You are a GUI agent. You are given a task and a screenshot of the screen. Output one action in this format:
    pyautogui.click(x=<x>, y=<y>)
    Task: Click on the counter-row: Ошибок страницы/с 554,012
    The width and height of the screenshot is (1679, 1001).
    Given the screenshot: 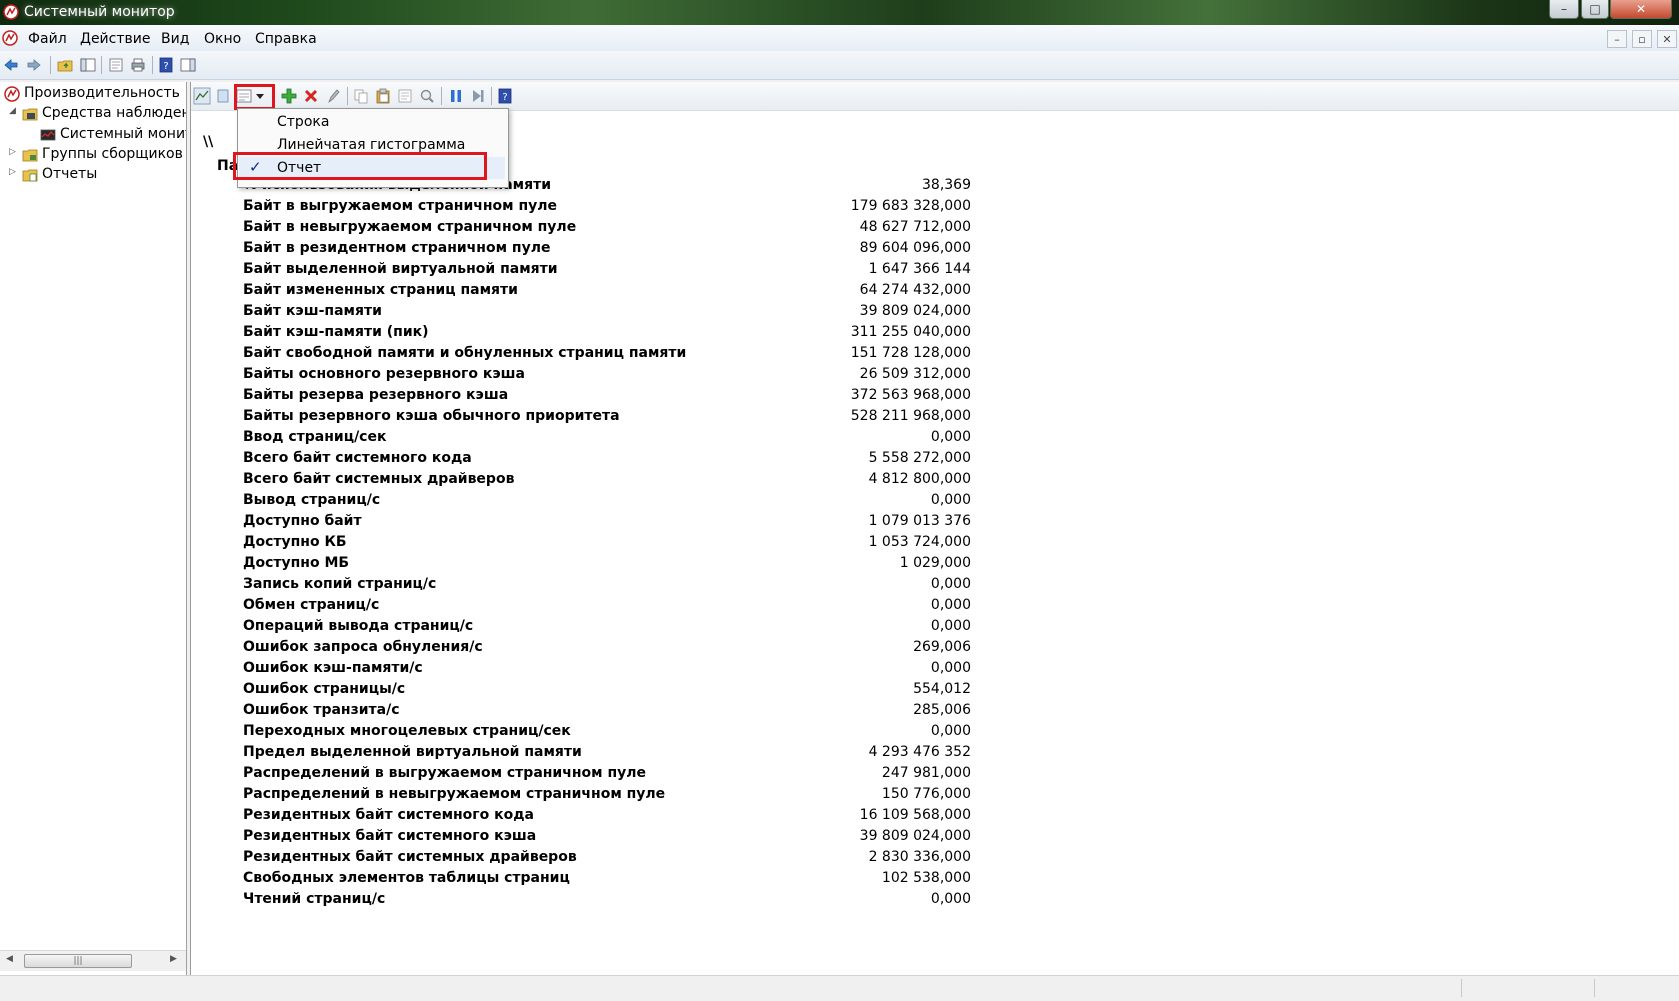 What is the action you would take?
    pyautogui.click(x=581, y=690)
    